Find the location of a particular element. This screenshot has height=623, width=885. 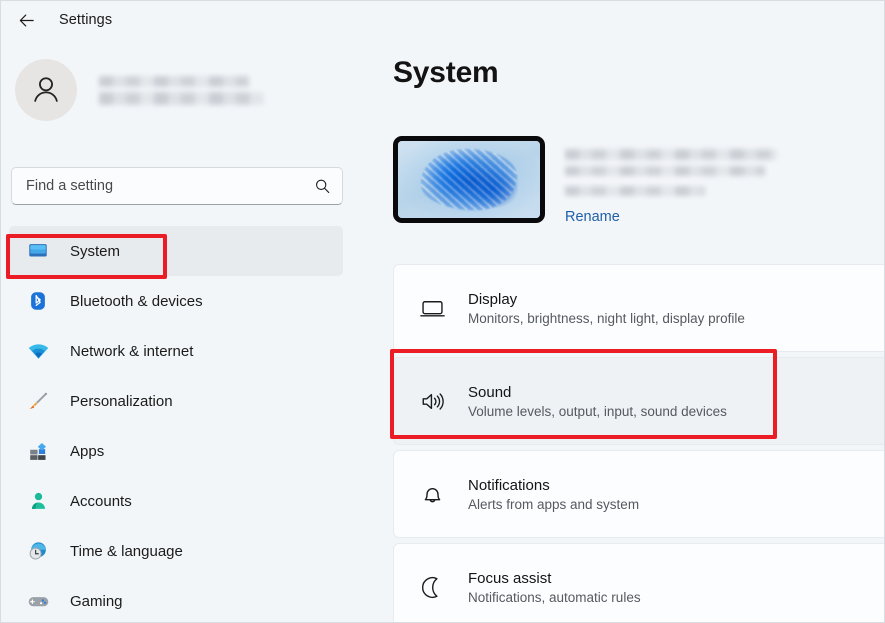

device-name-redacted-line2 is located at coordinates (665, 171).